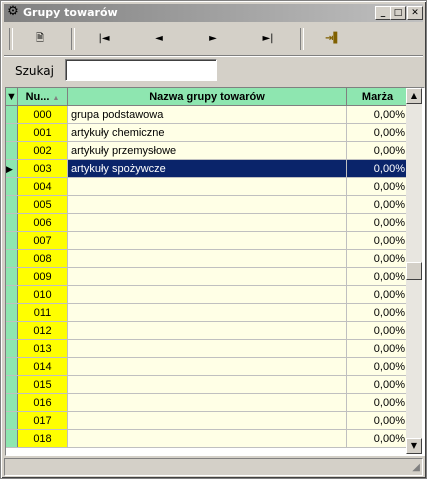 Image resolution: width=427 pixels, height=479 pixels. What do you see at coordinates (42, 438) in the screenshot?
I see `row-number-cell: 018` at bounding box center [42, 438].